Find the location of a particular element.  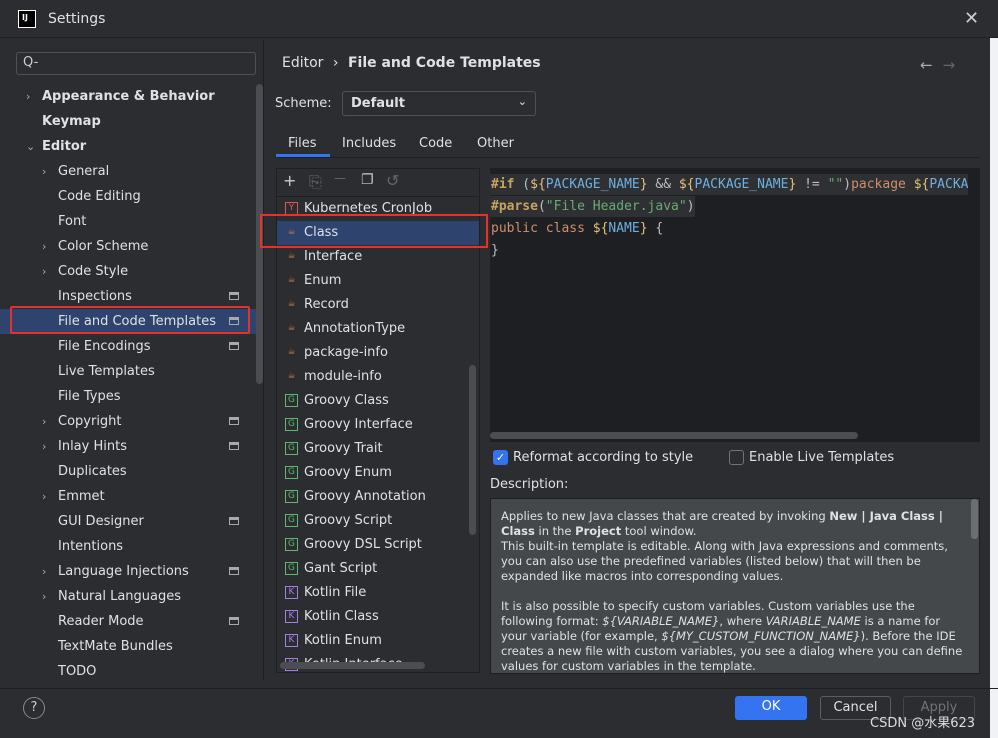

sidebar-item: › Natural Languages is located at coordinates (128, 596).